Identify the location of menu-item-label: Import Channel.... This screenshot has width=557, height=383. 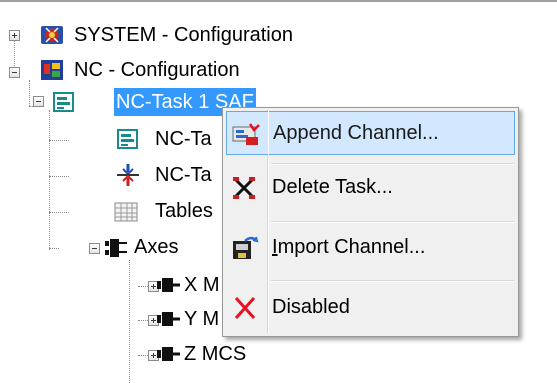
(348, 247).